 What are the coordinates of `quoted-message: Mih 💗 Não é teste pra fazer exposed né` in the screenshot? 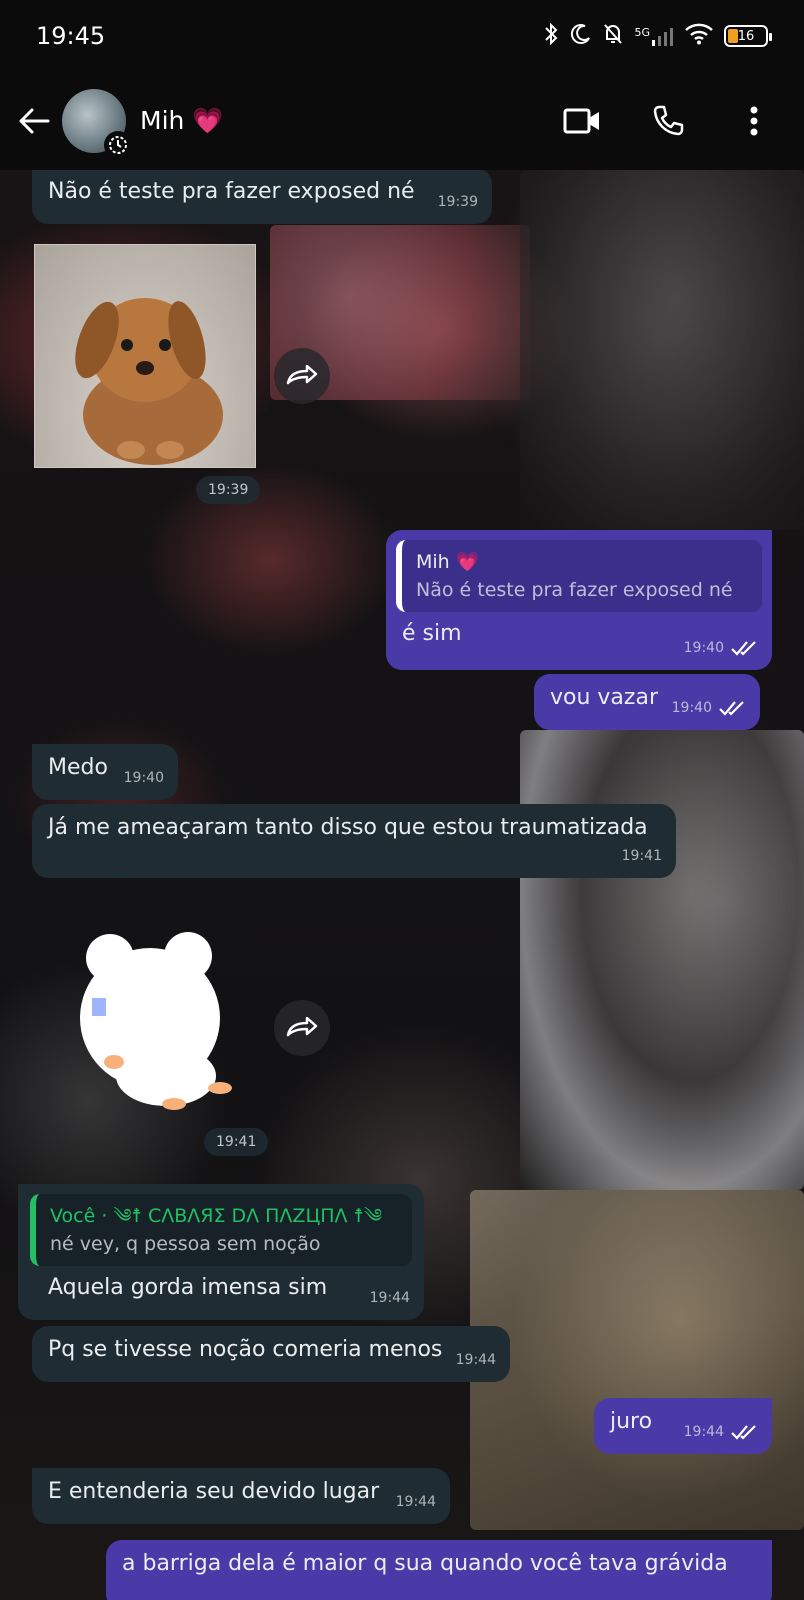 It's located at (579, 576).